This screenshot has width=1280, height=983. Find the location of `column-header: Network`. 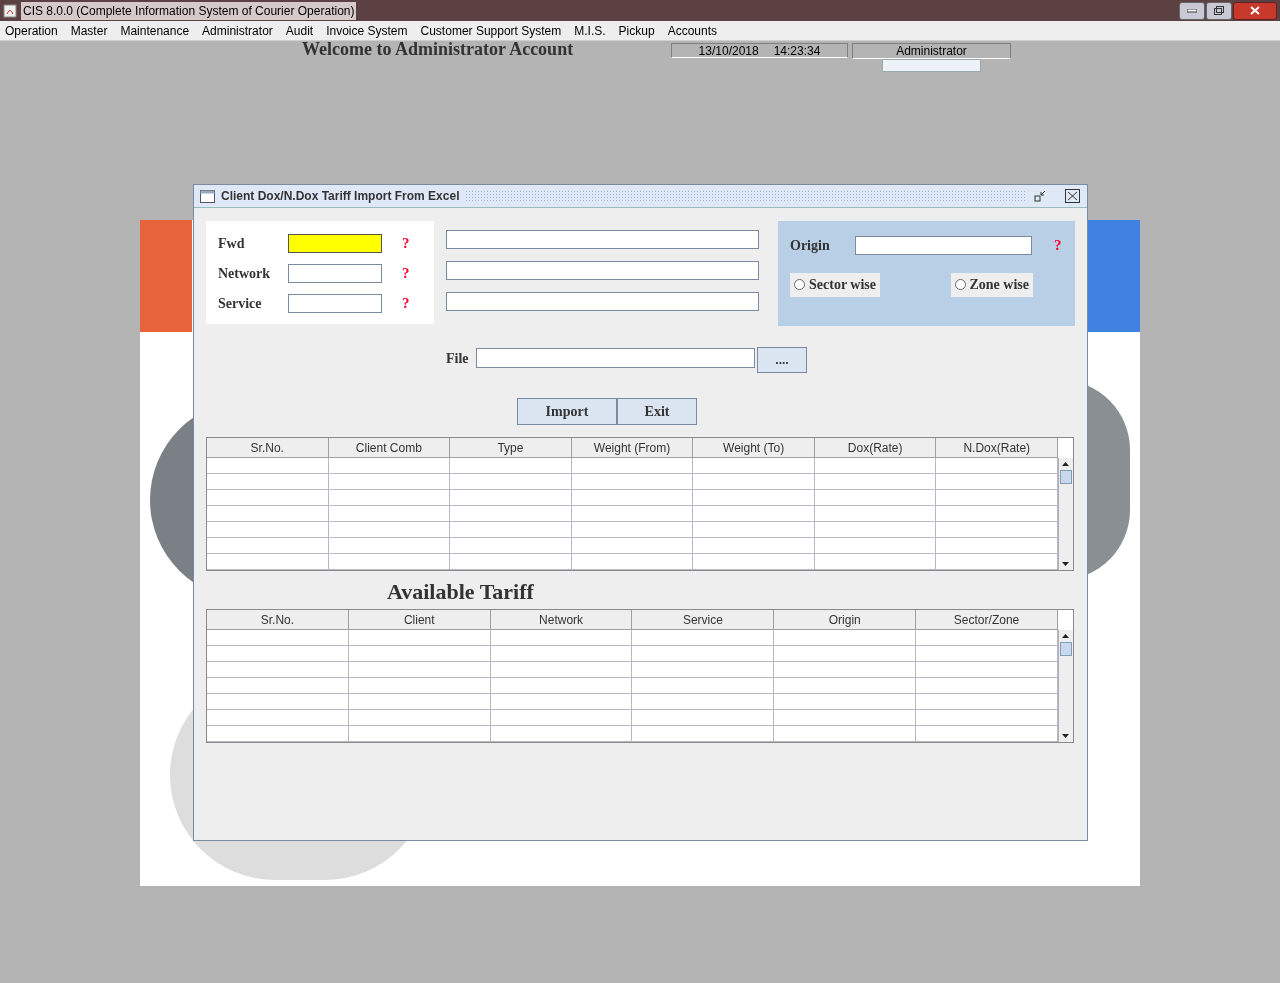

column-header: Network is located at coordinates (561, 620).